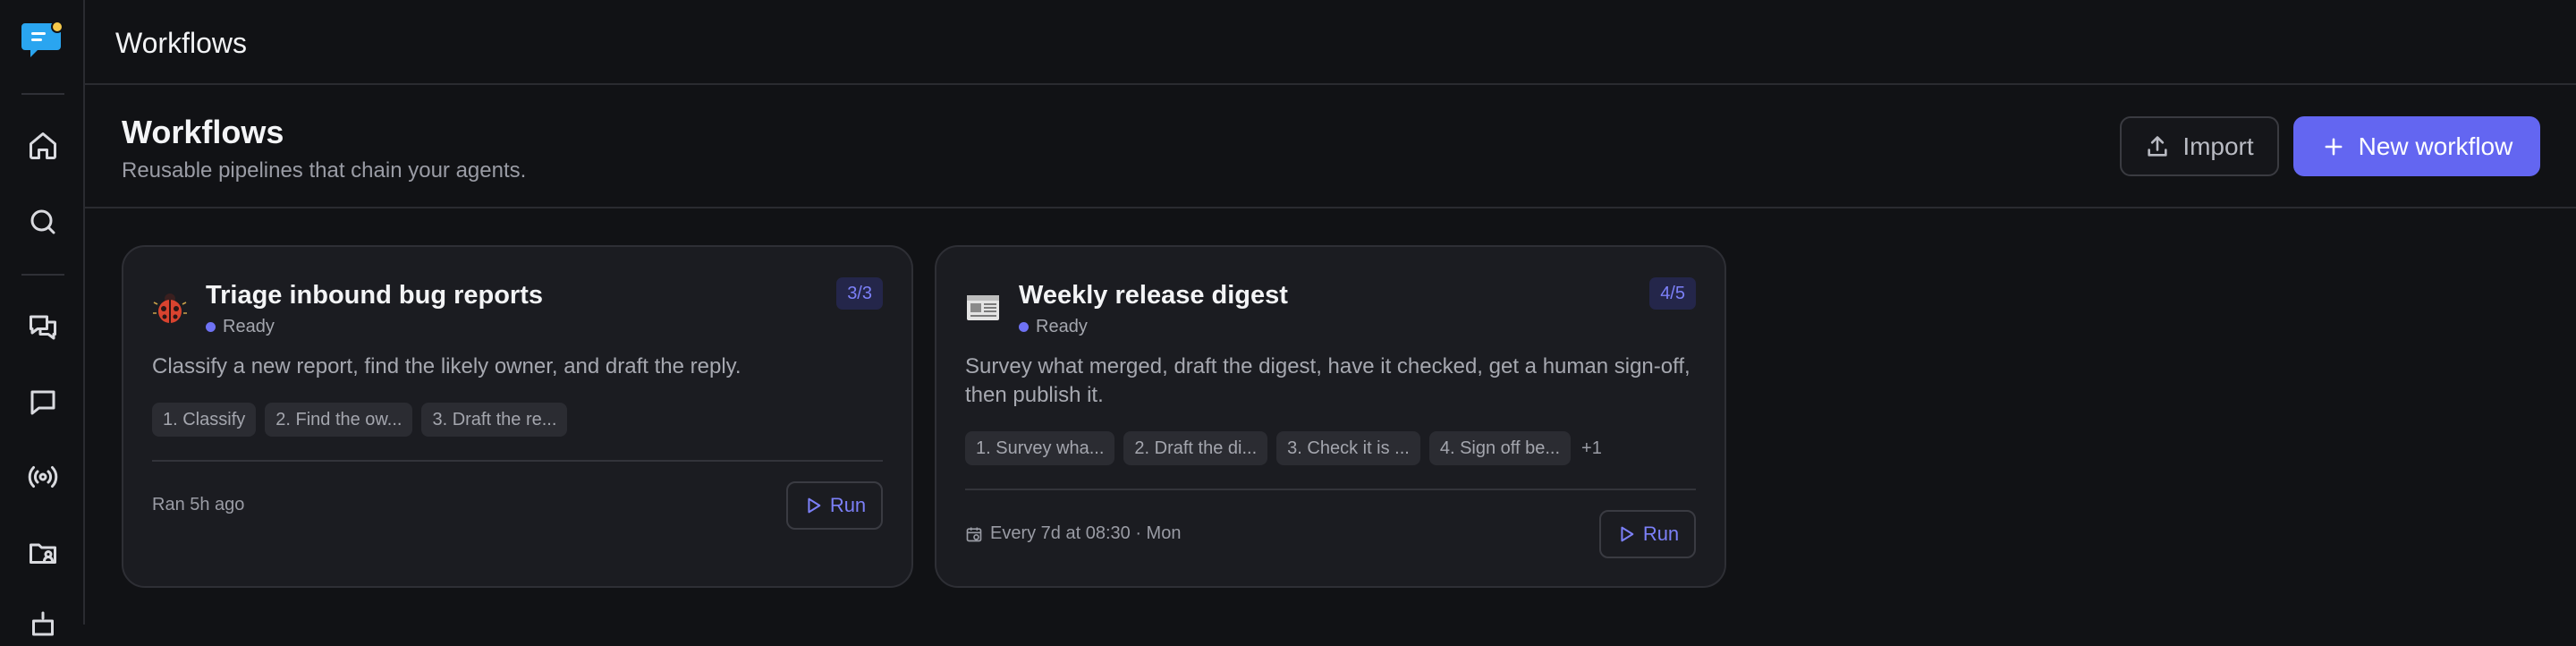  I want to click on search-icon, so click(43, 222).